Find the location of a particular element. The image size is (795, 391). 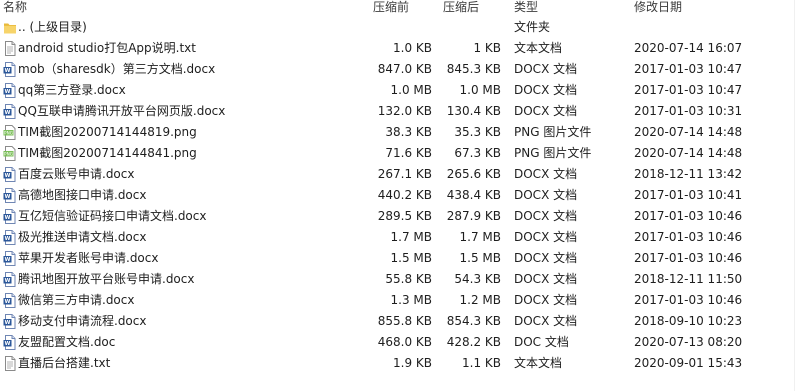

file-type: DOC 文档 is located at coordinates (541, 342).